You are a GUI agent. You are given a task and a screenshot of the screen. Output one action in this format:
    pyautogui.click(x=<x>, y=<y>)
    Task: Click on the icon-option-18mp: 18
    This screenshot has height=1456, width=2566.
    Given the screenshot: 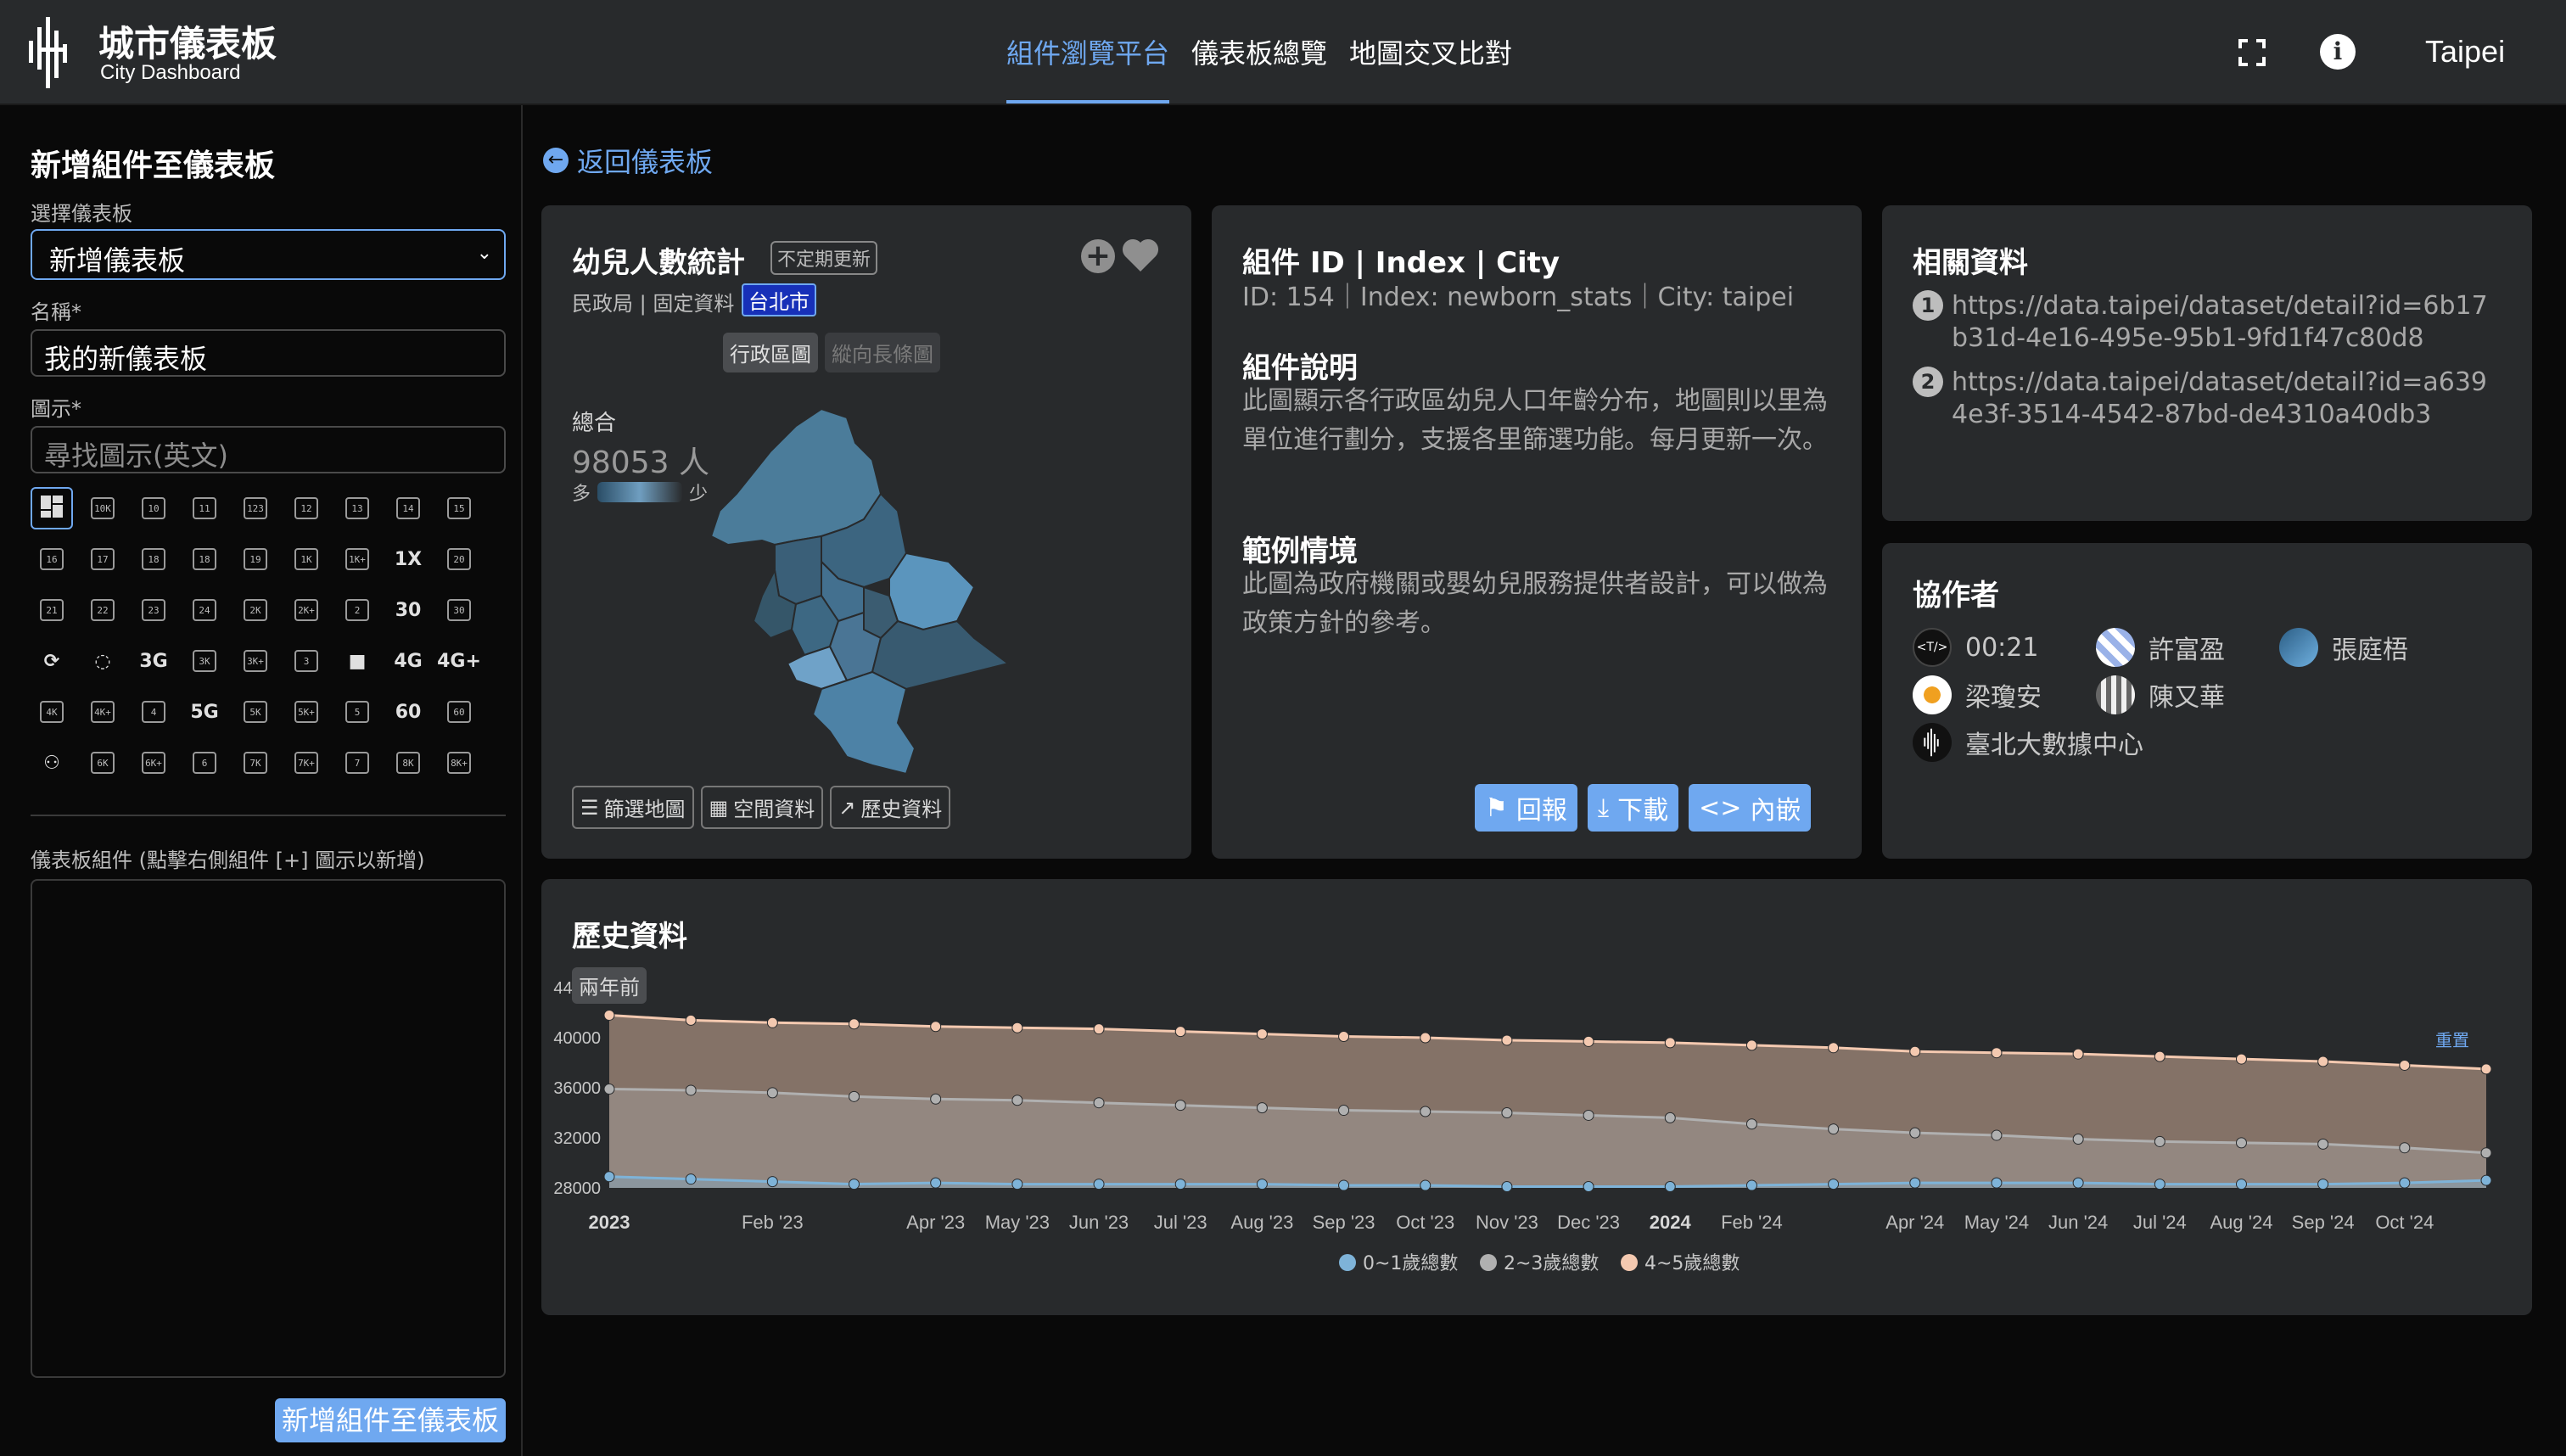 What is the action you would take?
    pyautogui.click(x=204, y=559)
    